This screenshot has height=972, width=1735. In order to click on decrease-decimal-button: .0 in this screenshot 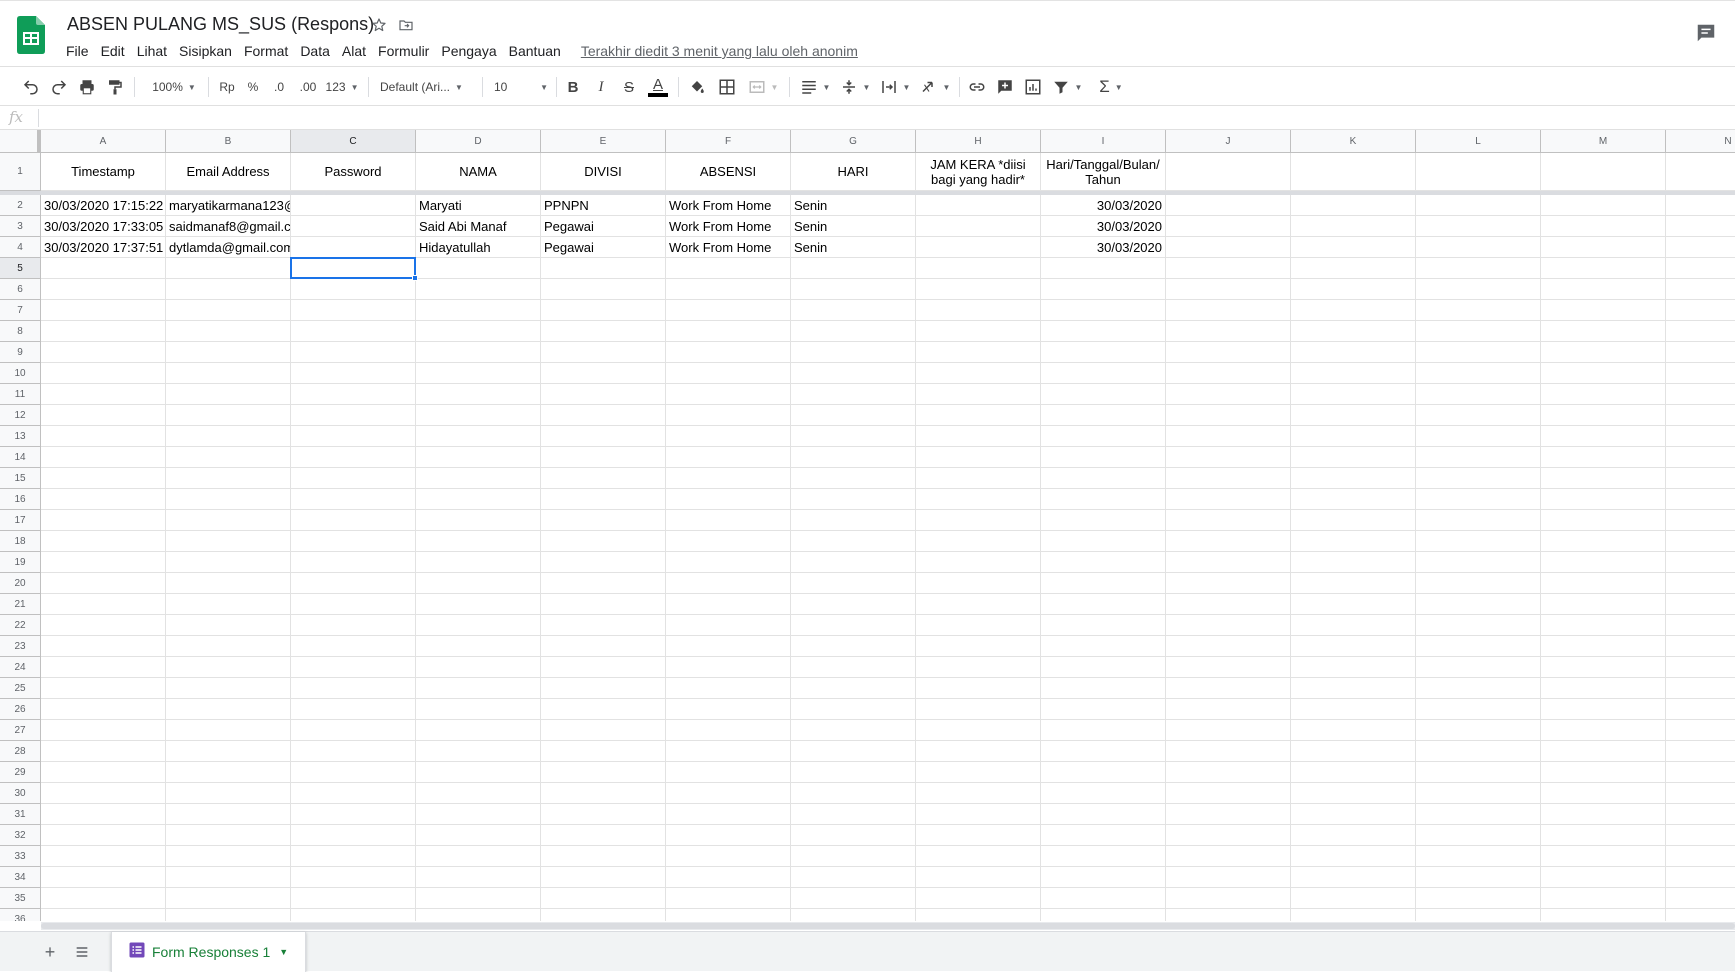, I will do `click(279, 87)`.